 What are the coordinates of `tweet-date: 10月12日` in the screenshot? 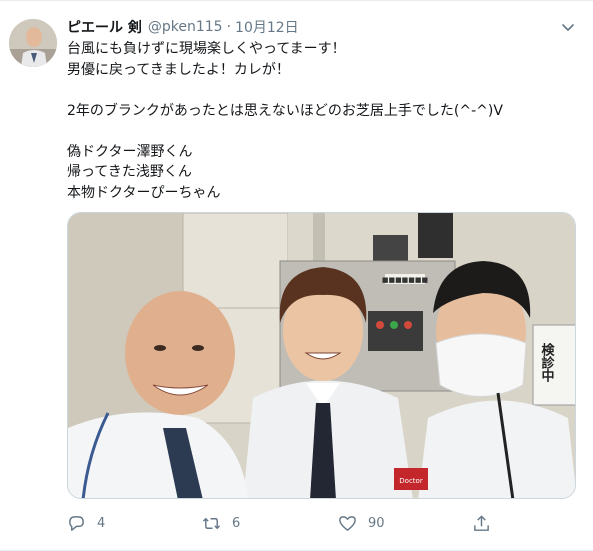 It's located at (267, 27).